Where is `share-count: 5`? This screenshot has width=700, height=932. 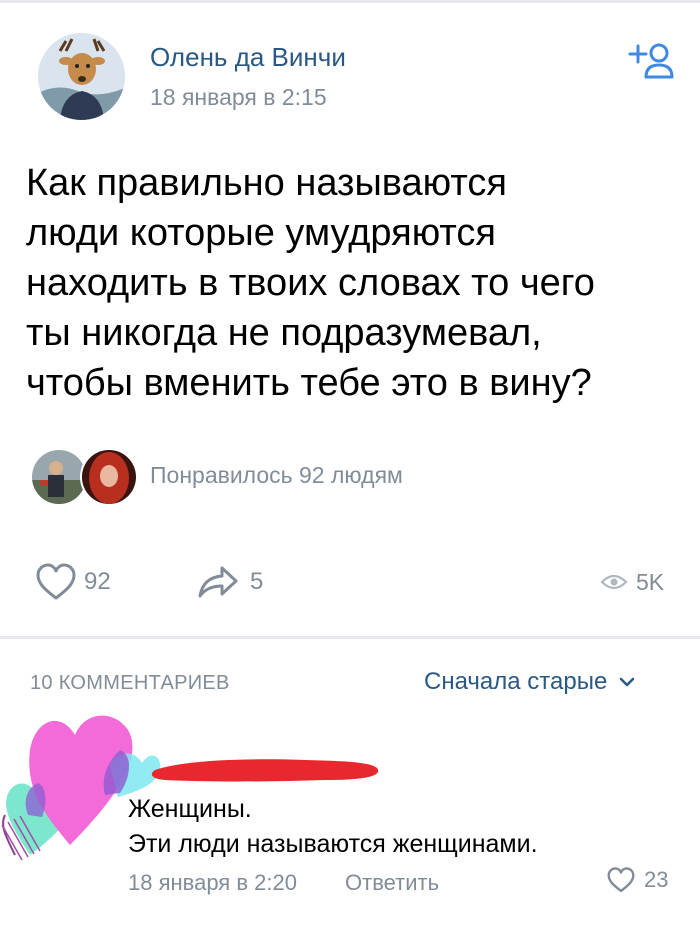
share-count: 5 is located at coordinates (257, 581).